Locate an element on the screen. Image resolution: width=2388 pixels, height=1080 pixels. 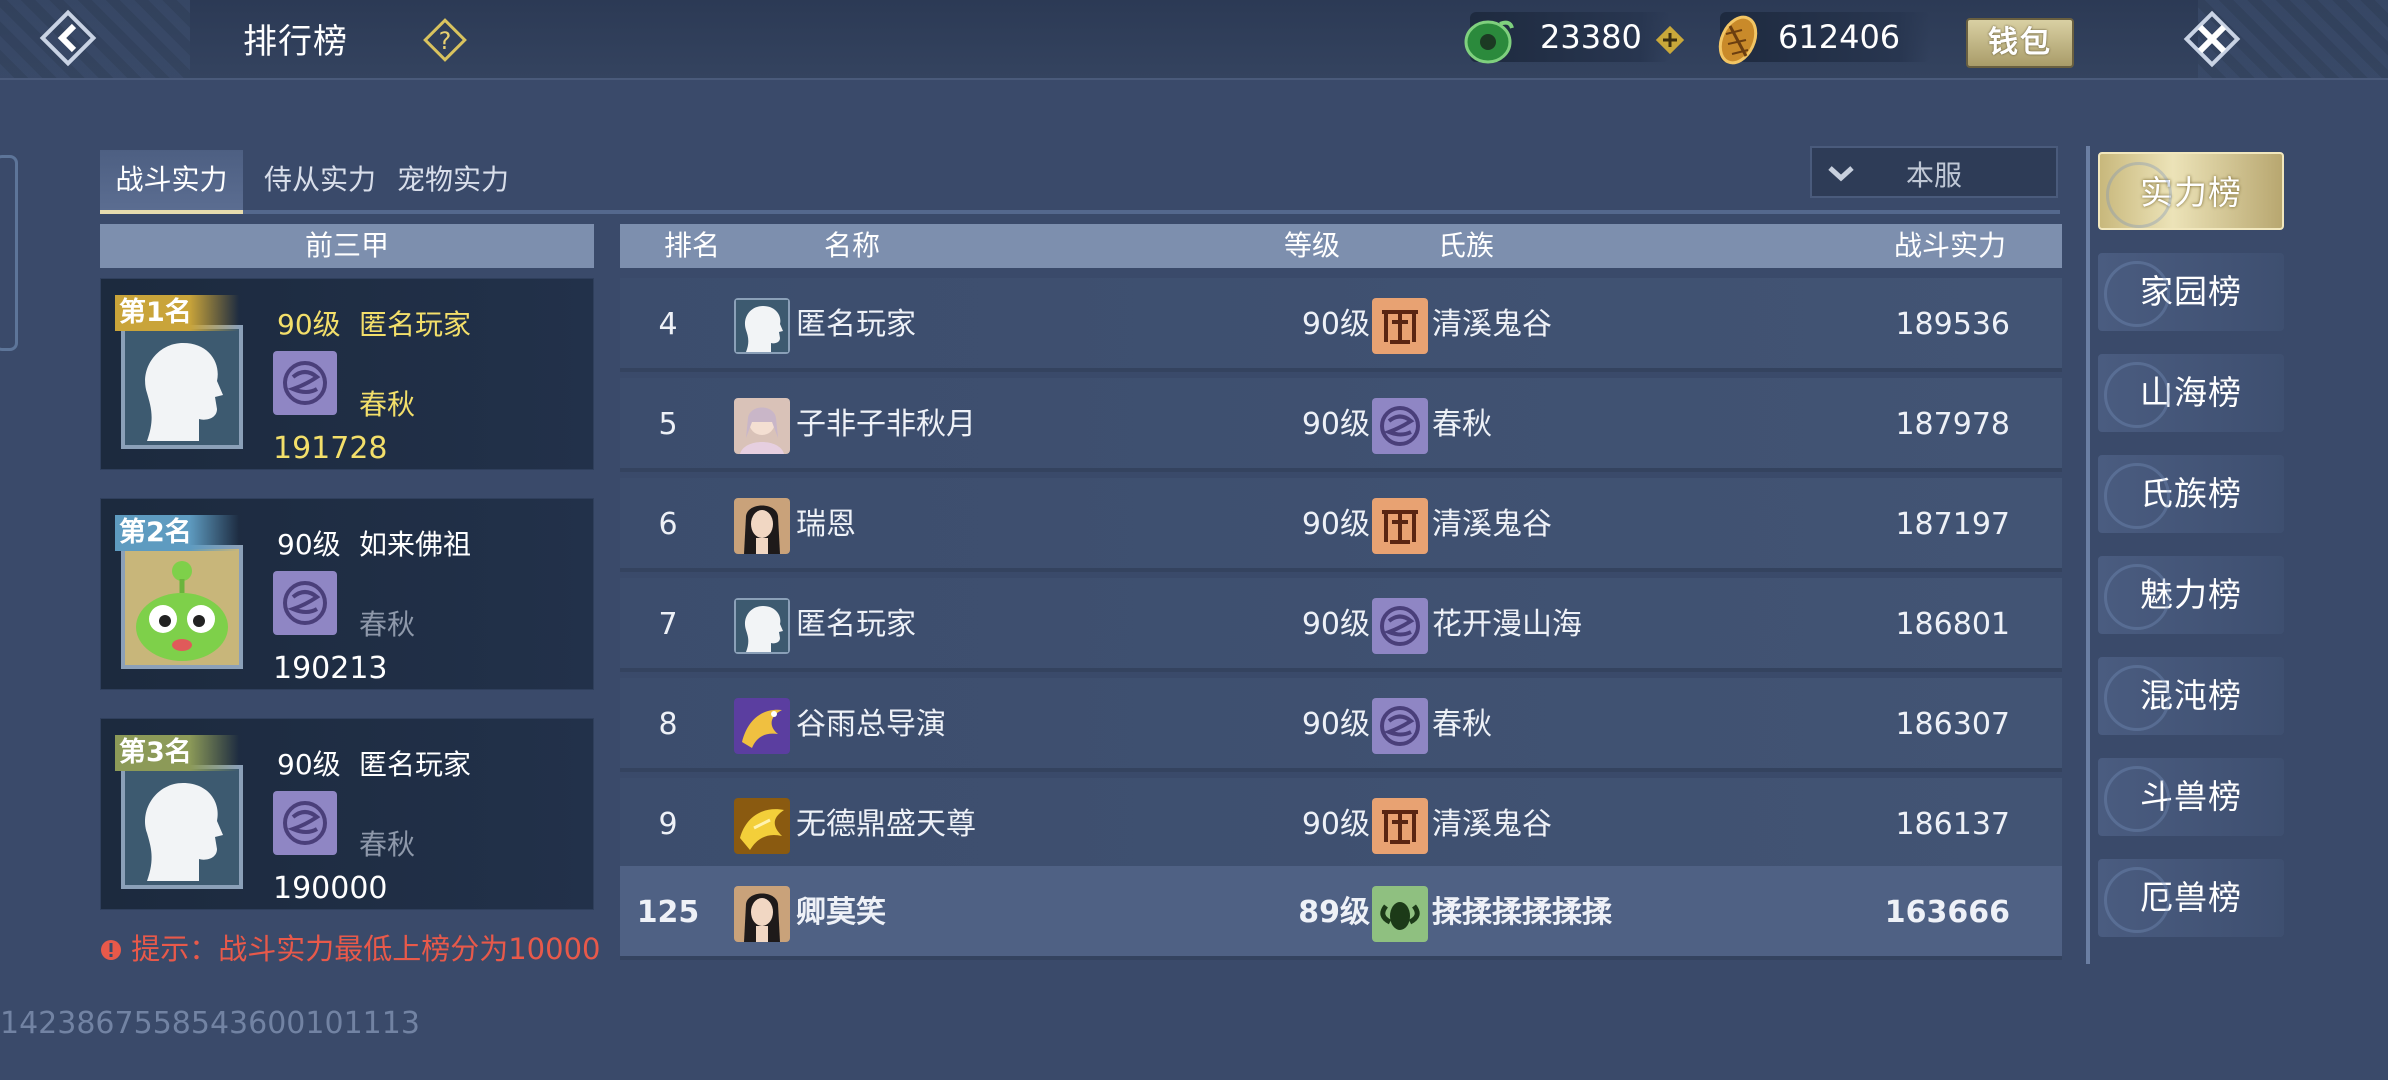
self-ranking-row: 125 卿莫笑 89级 揉揉揉揉揉揉 163666 is located at coordinates (1341, 913).